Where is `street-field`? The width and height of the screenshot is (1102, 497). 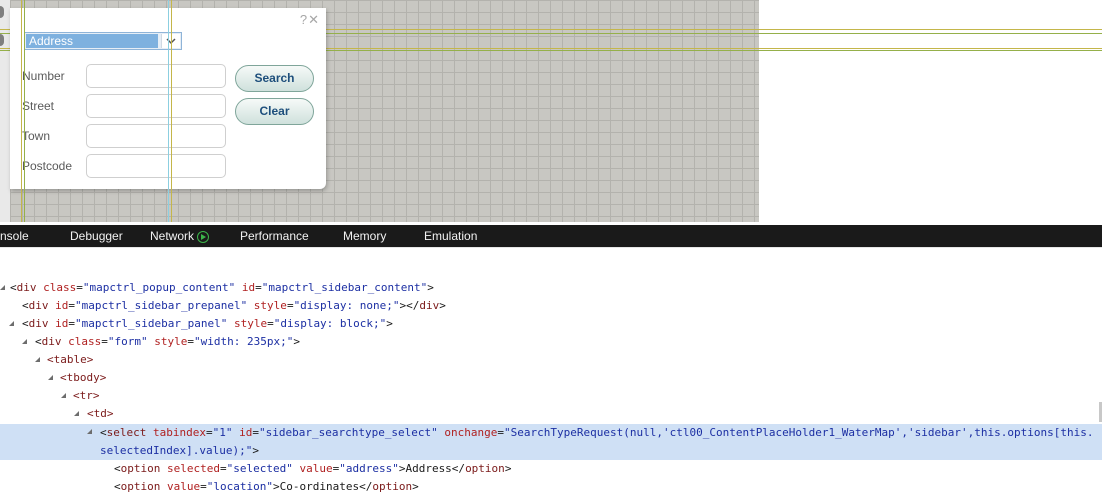 street-field is located at coordinates (156, 106).